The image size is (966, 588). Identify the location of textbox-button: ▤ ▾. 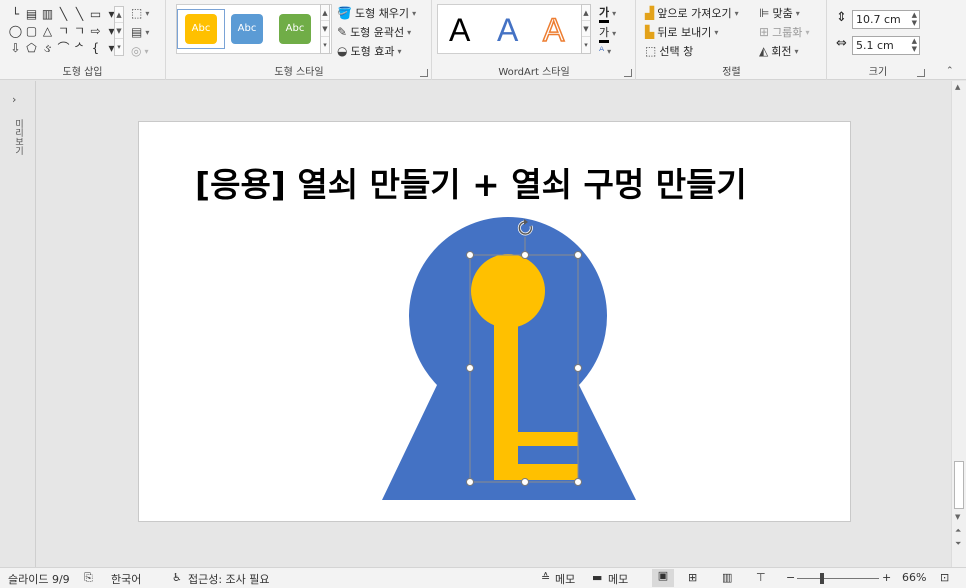
(140, 32).